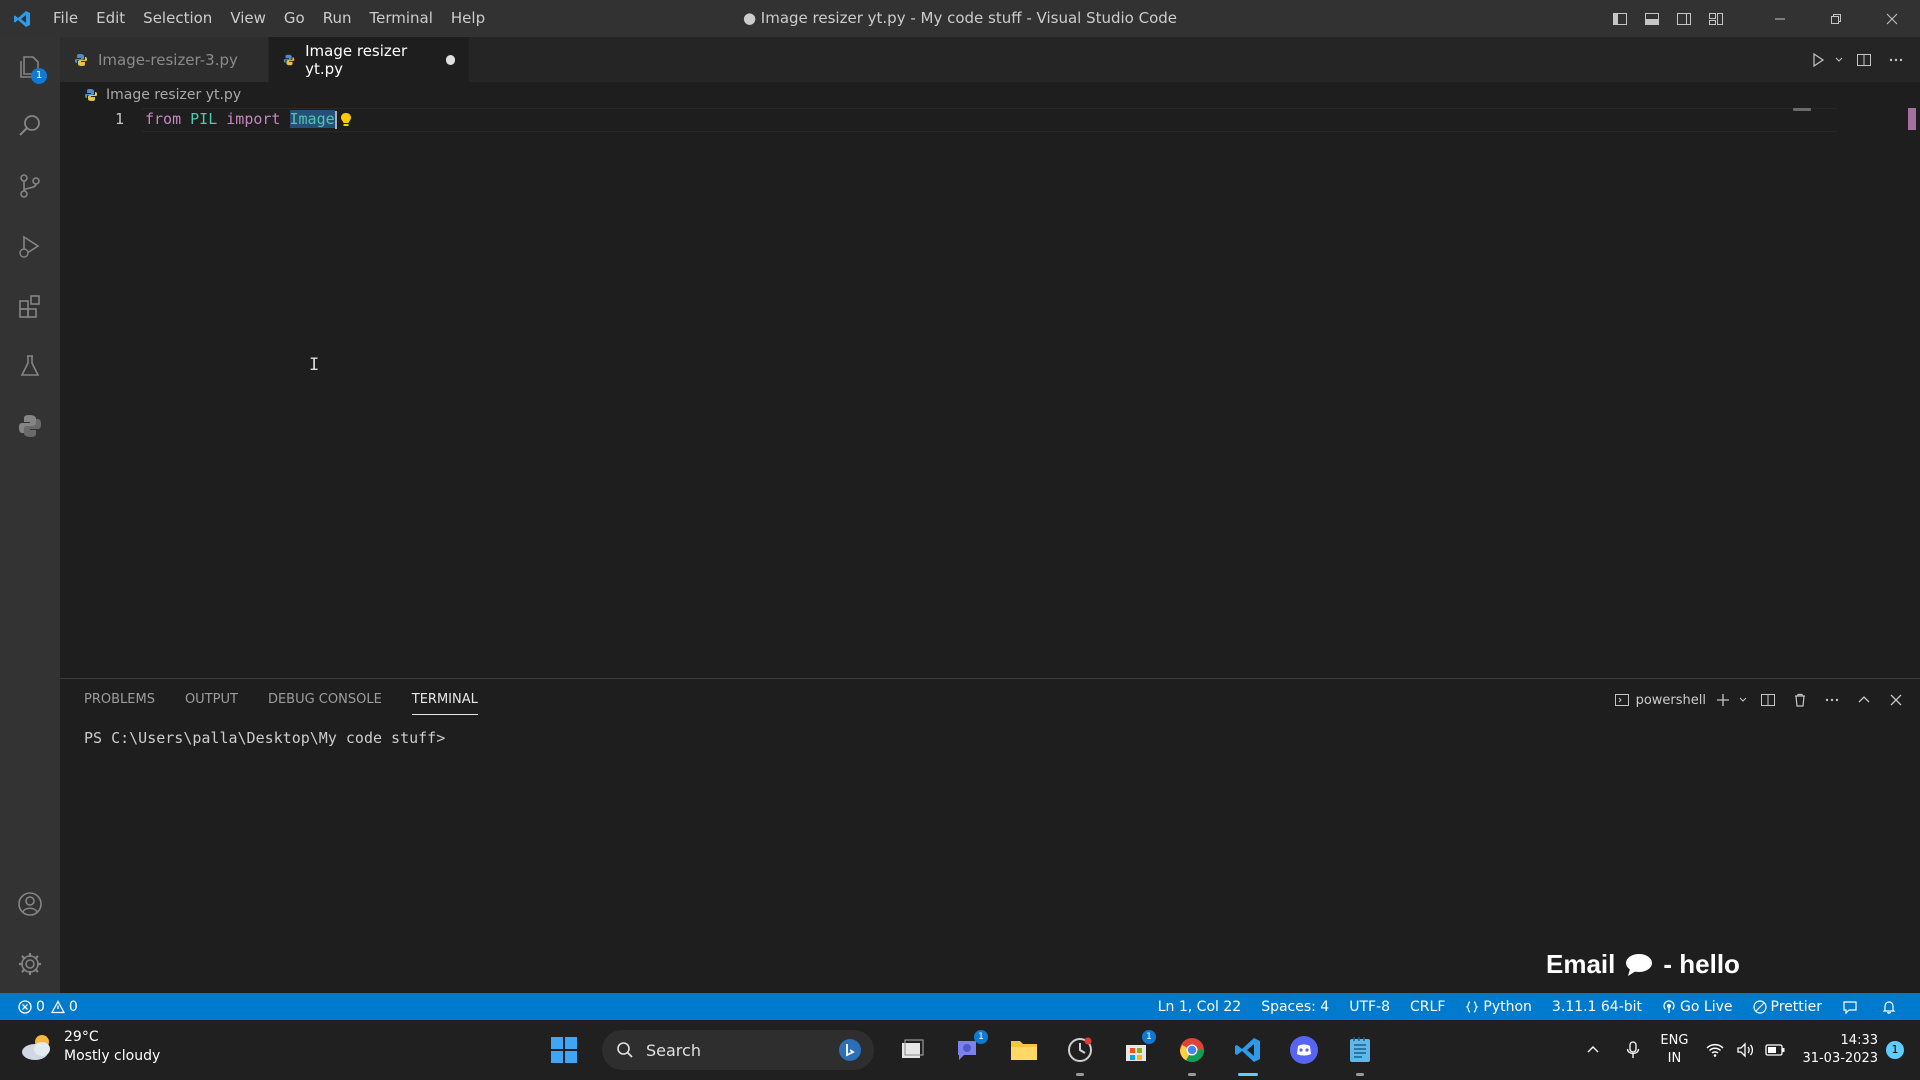  I want to click on go-live-button: Go Live, so click(1697, 1006).